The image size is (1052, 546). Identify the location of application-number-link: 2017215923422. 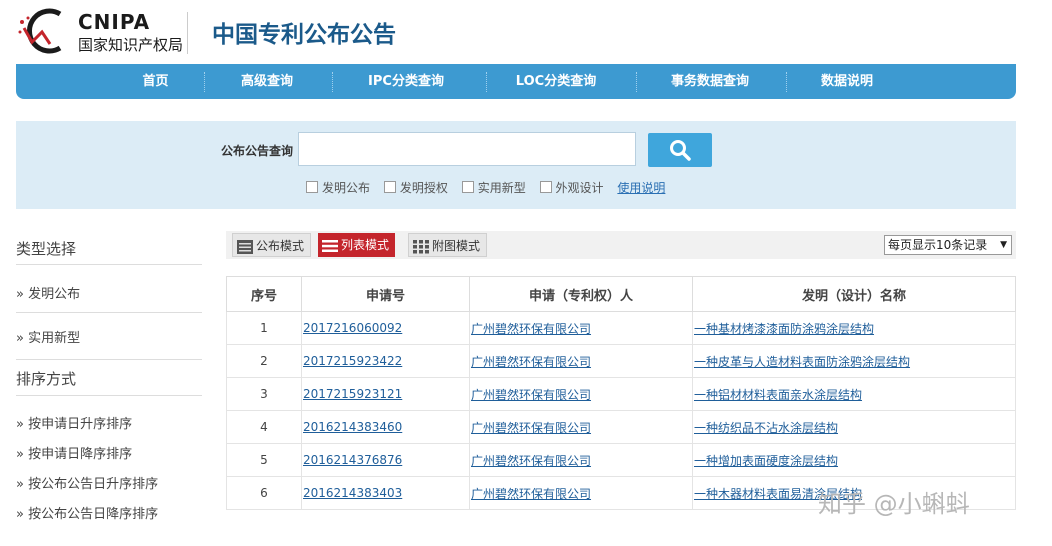
(352, 361).